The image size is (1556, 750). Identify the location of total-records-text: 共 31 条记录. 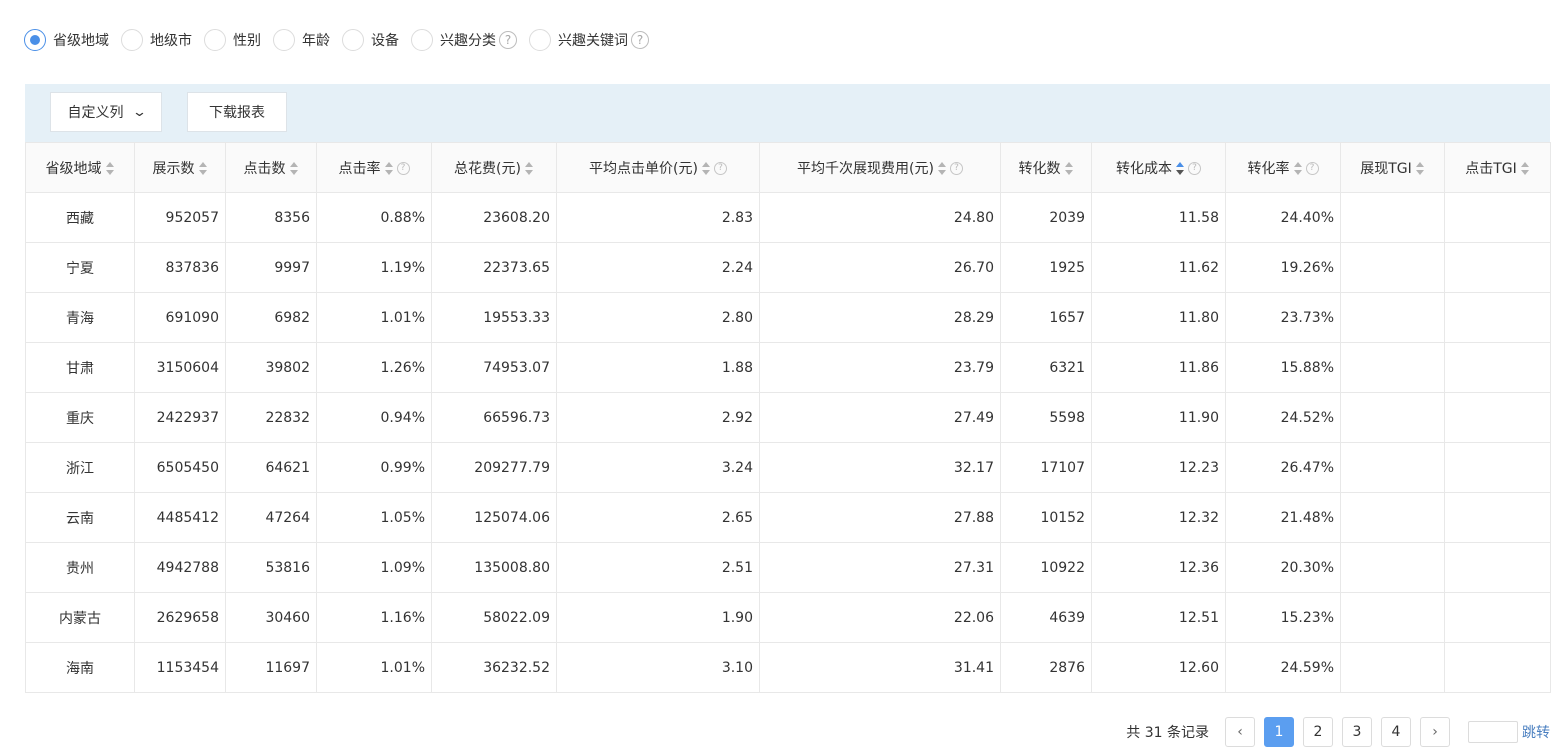
(1167, 733).